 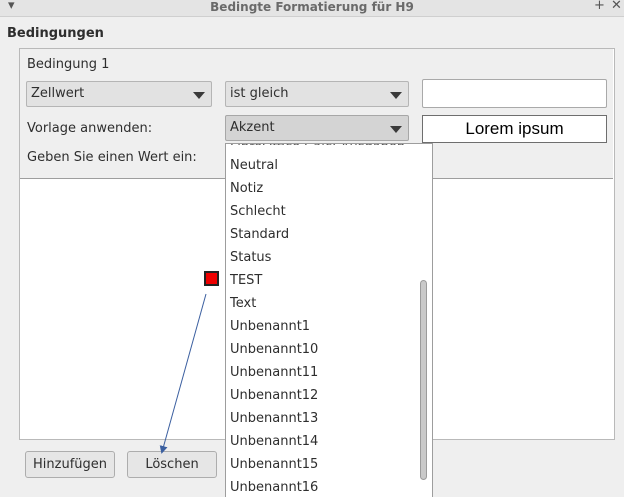 I want to click on dropdown-item: Unbenannt15, so click(x=274, y=464).